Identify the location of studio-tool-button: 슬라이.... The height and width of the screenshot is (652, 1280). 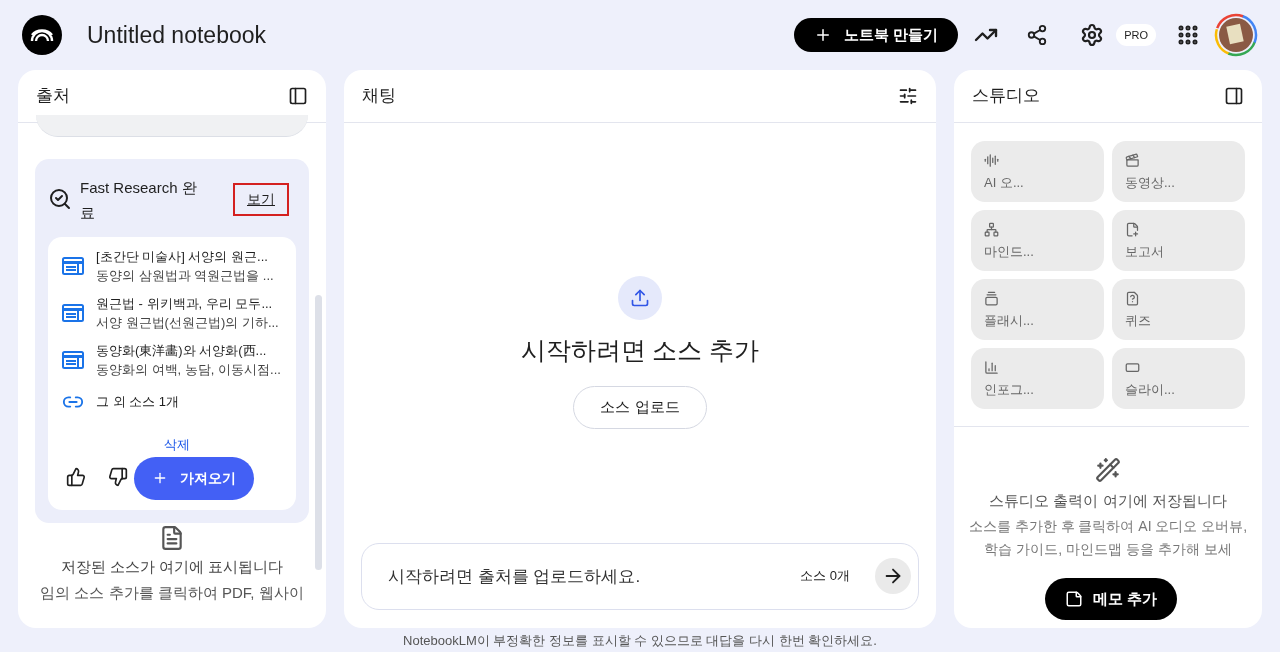
(1178, 378).